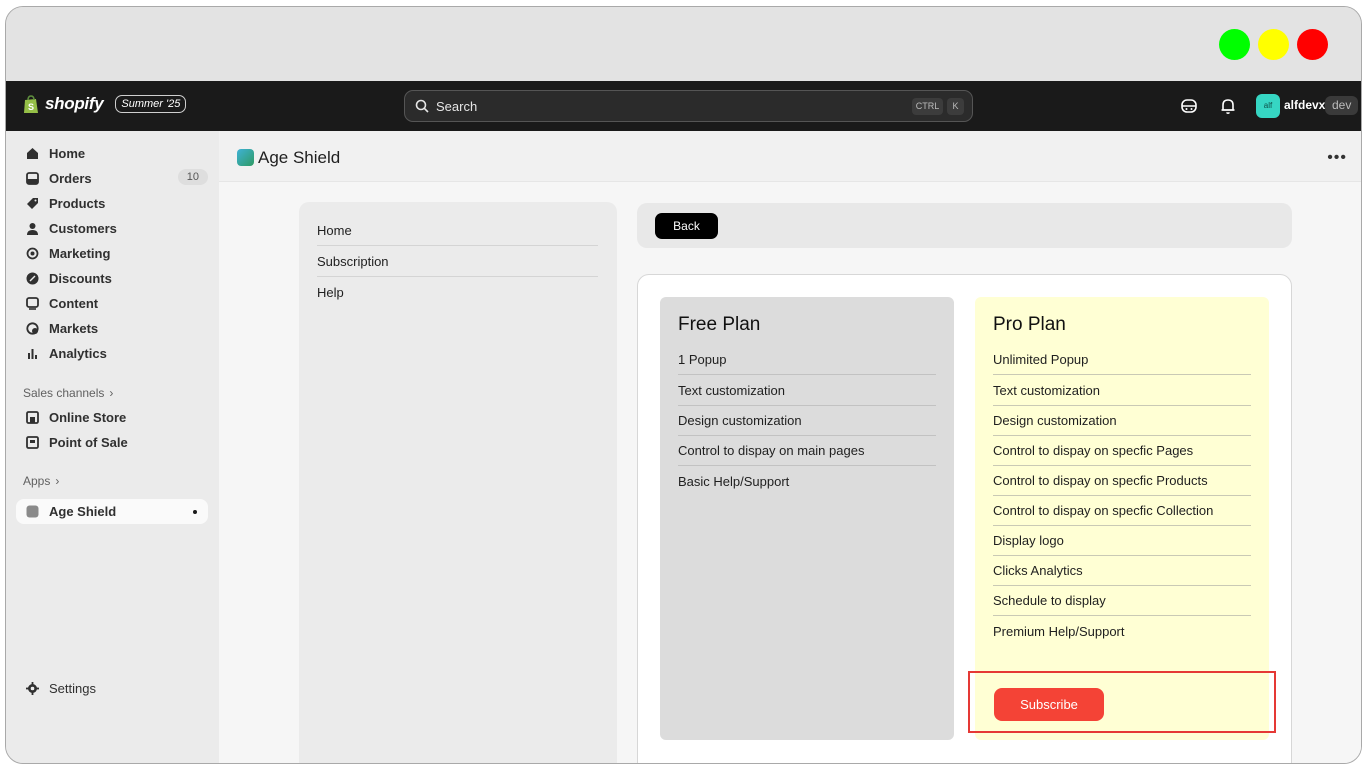 This screenshot has height=768, width=1366. Describe the element at coordinates (88, 417) in the screenshot. I see `sidebar-item-label: Online Store` at that location.